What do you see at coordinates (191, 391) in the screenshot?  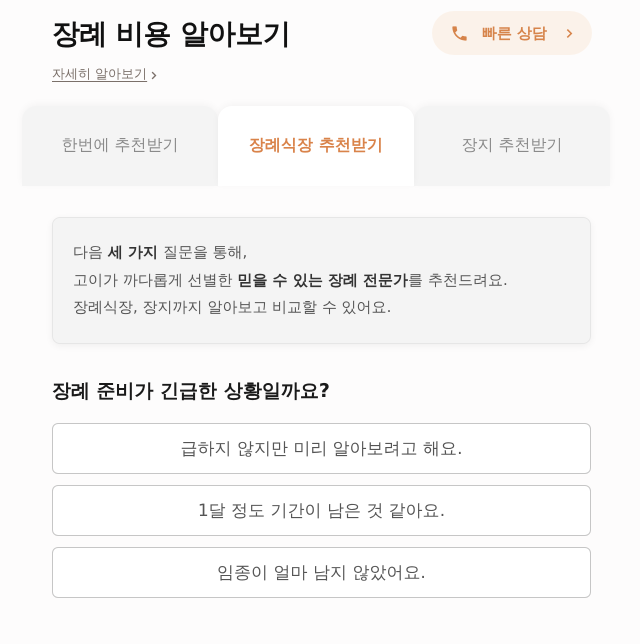 I see `question-title: 장례 준비가 긴급한 상황일까요?` at bounding box center [191, 391].